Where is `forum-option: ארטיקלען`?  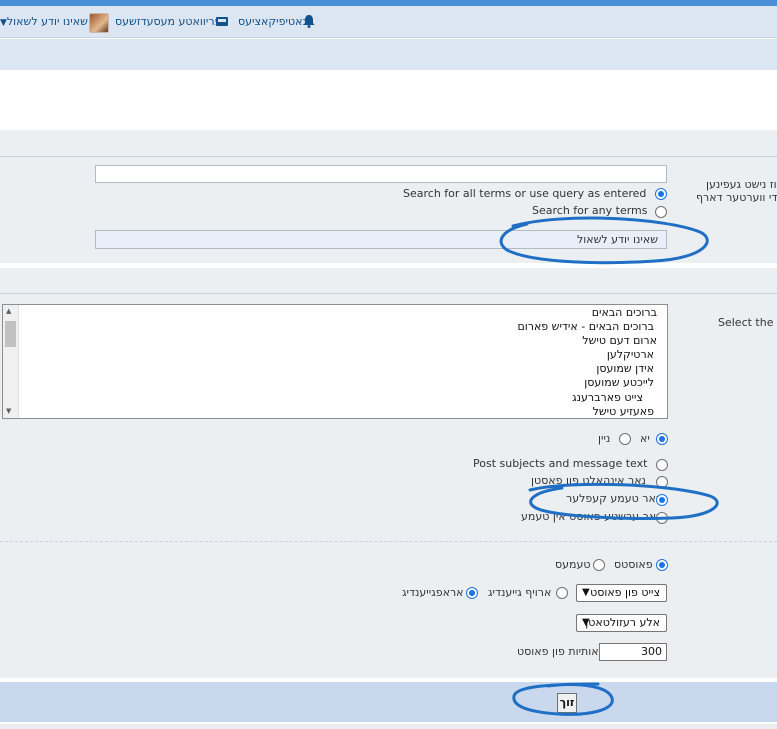
forum-option: ארטיקלען is located at coordinates (630, 355).